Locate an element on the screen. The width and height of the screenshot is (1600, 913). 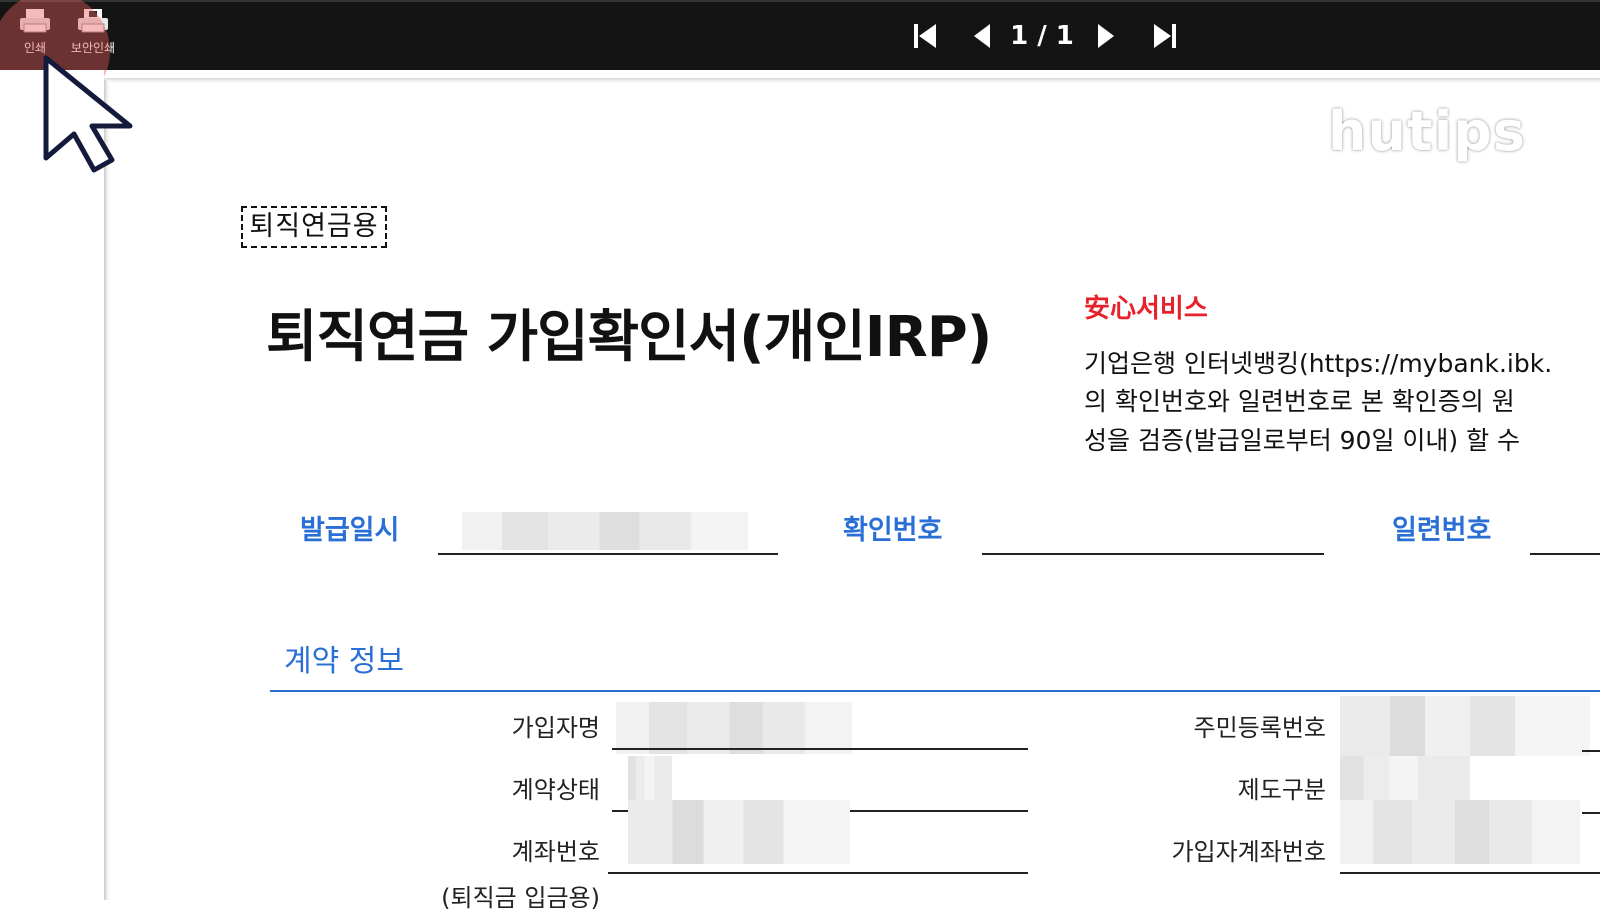
subscriber-account-underline is located at coordinates (1470, 873).